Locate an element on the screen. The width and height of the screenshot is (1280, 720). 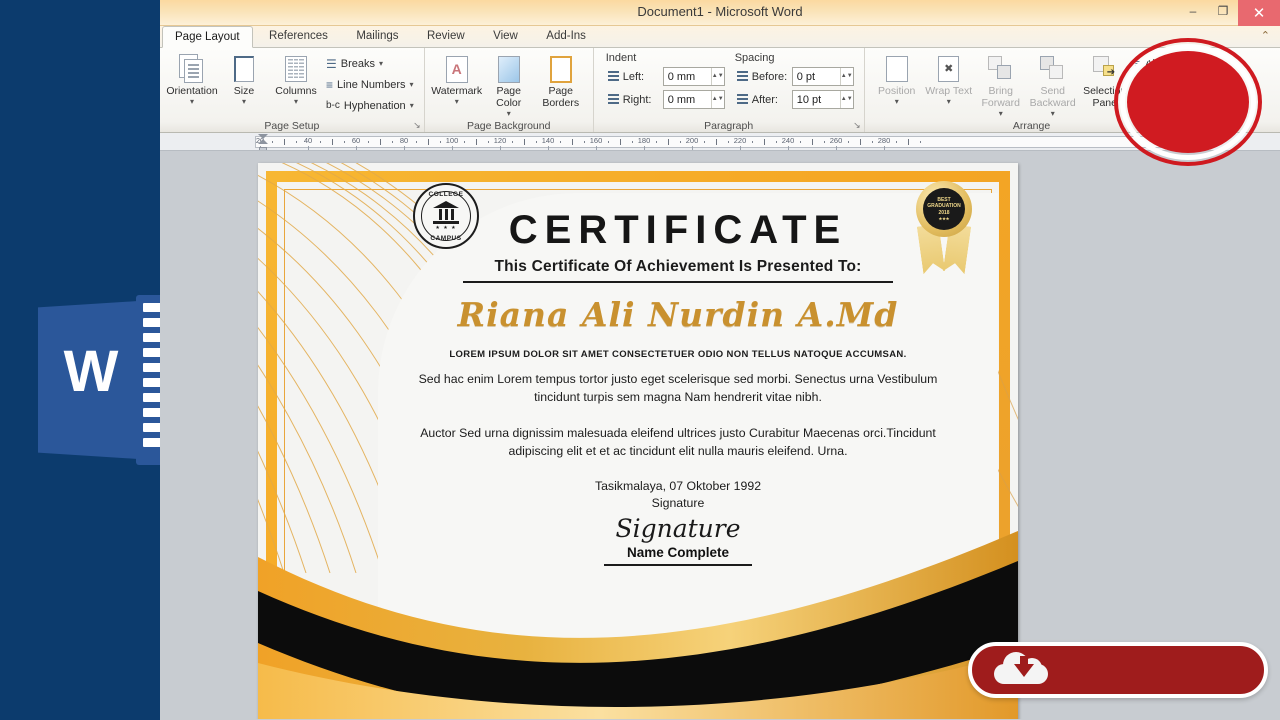
orientation-button: Orientation ▾ is located at coordinates (192, 78).